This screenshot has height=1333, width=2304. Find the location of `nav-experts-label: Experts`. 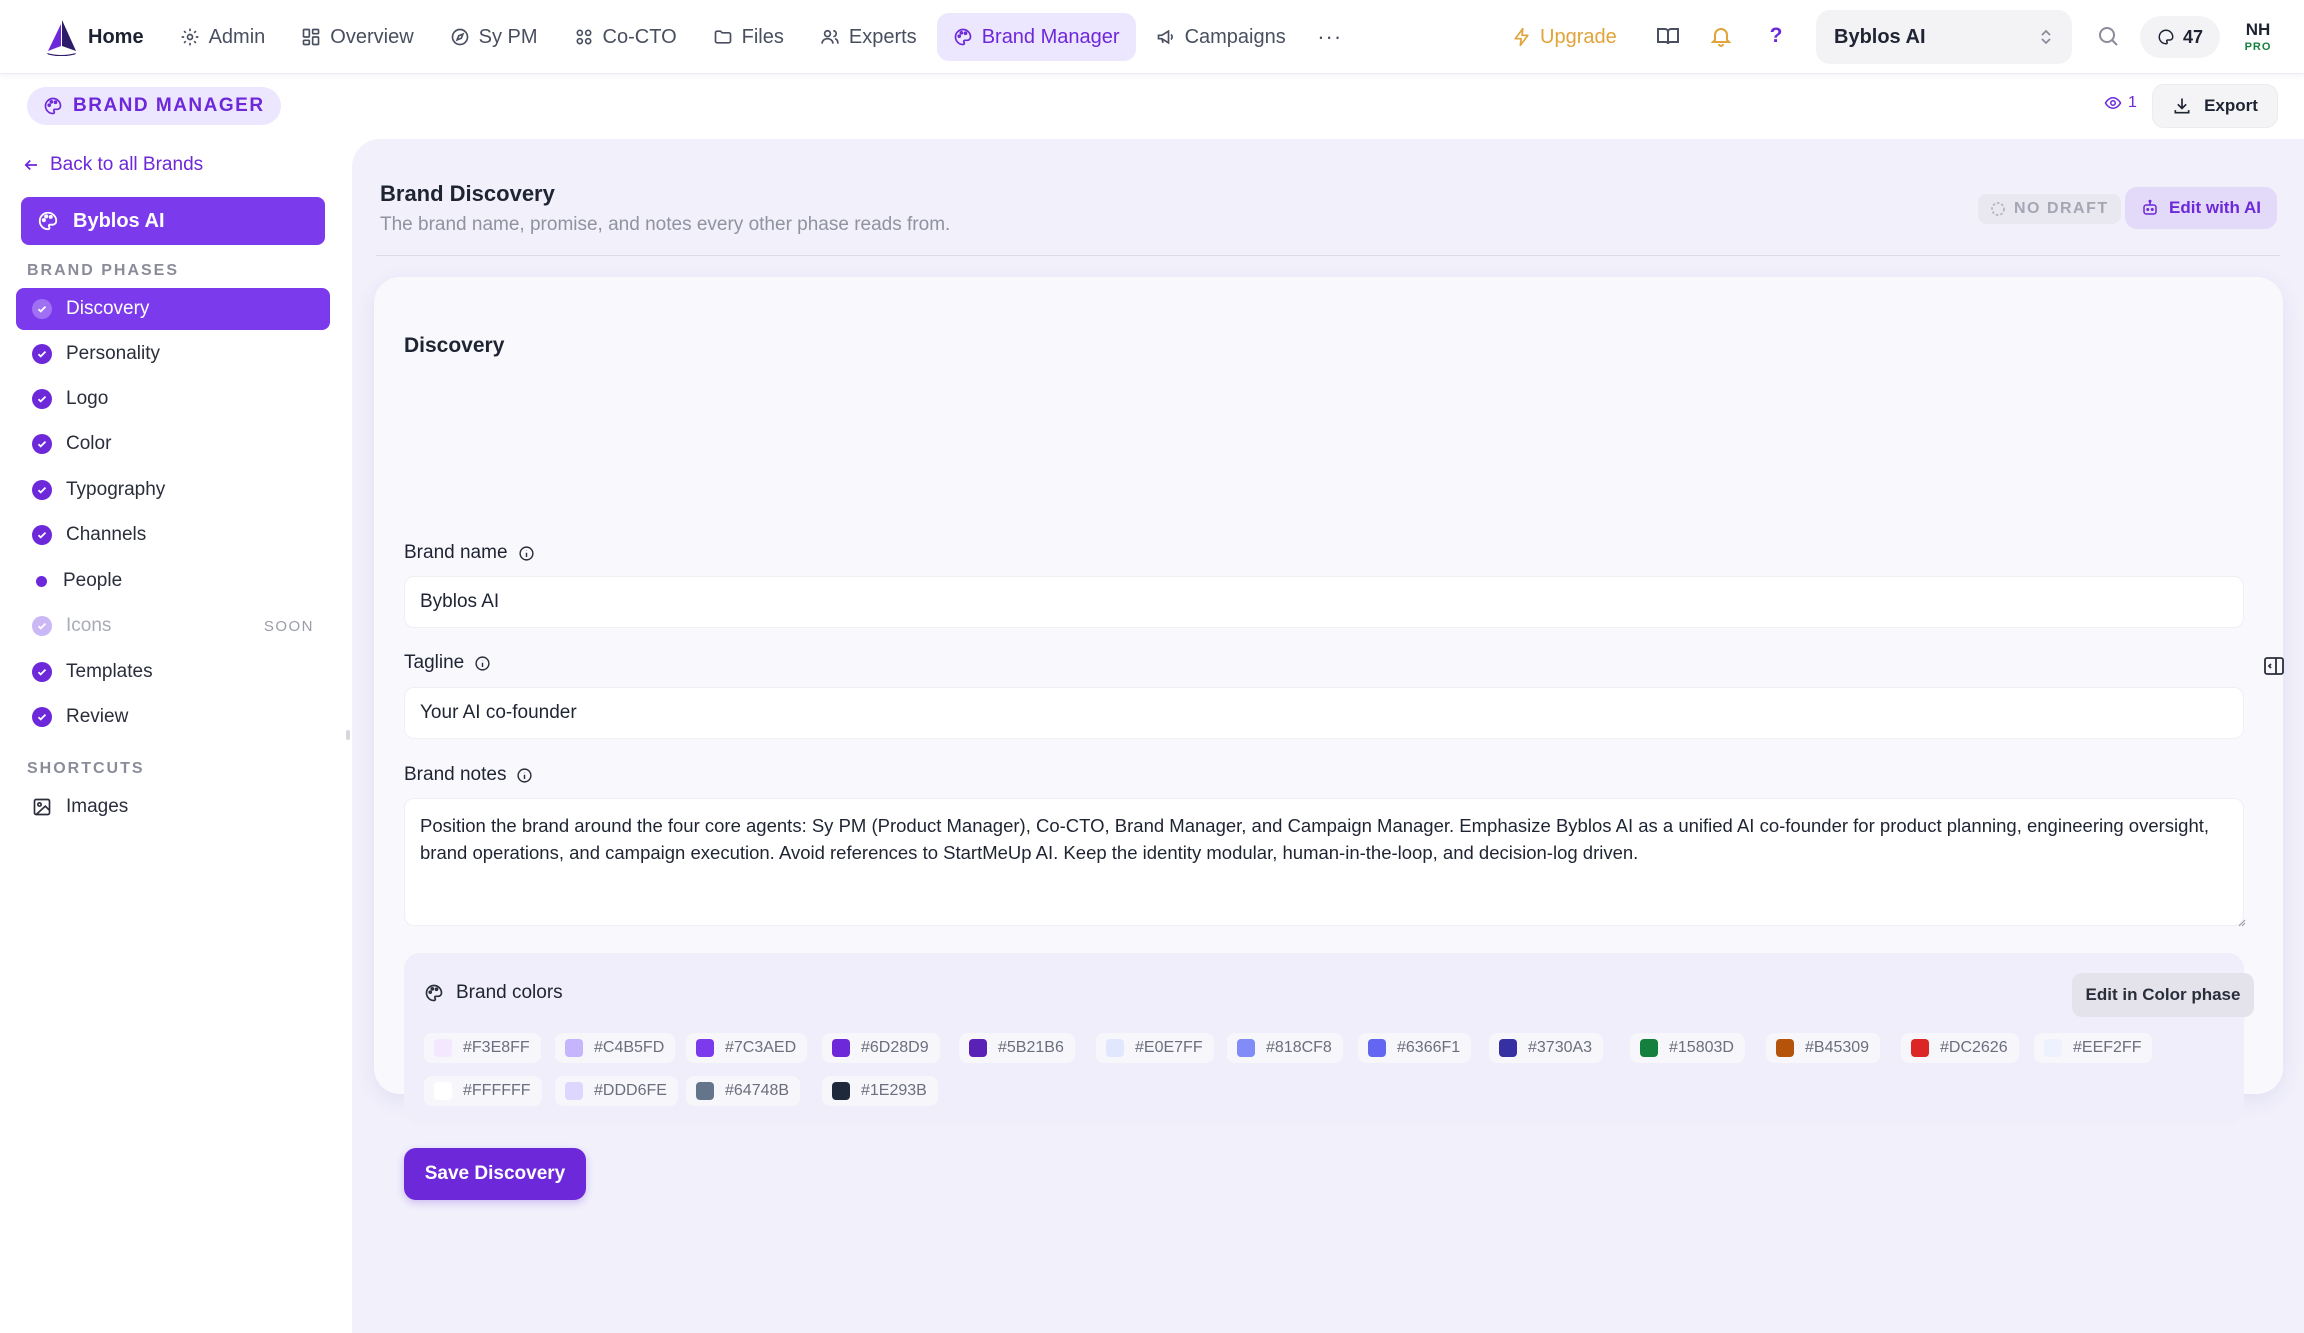

nav-experts-label: Experts is located at coordinates (882, 36).